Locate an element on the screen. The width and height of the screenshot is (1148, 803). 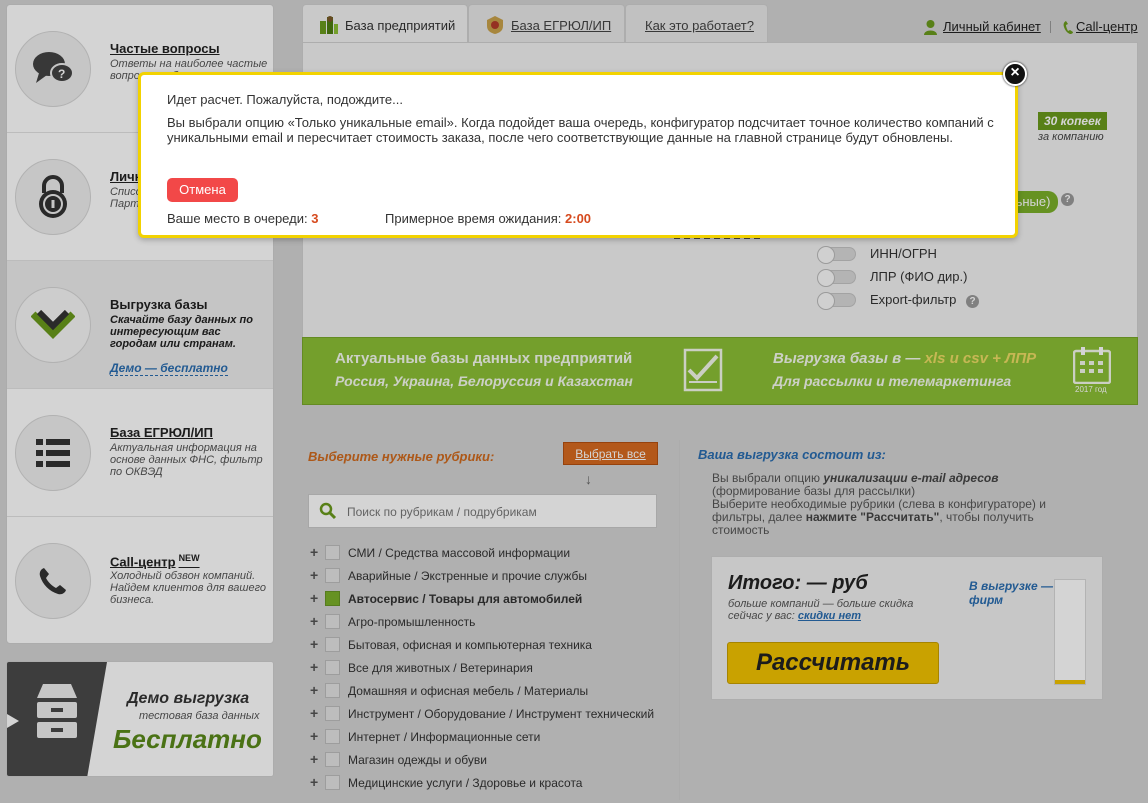
queue-label: Ваше место в очереди: is located at coordinates (239, 218).